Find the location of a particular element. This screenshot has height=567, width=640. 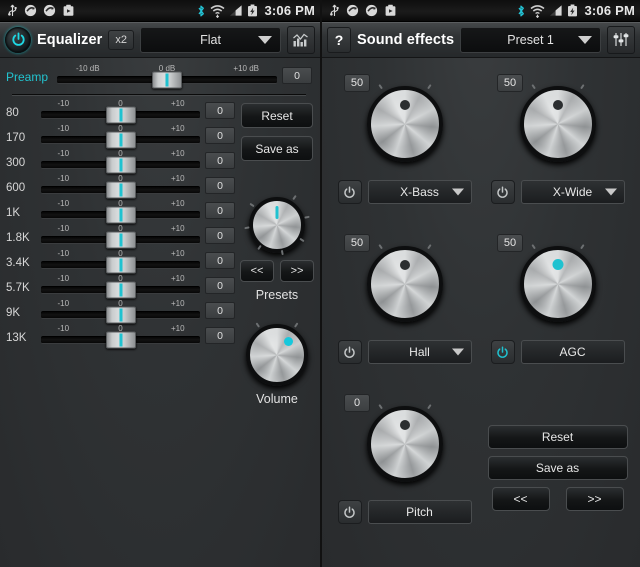

sync-icon is located at coordinates (352, 10).